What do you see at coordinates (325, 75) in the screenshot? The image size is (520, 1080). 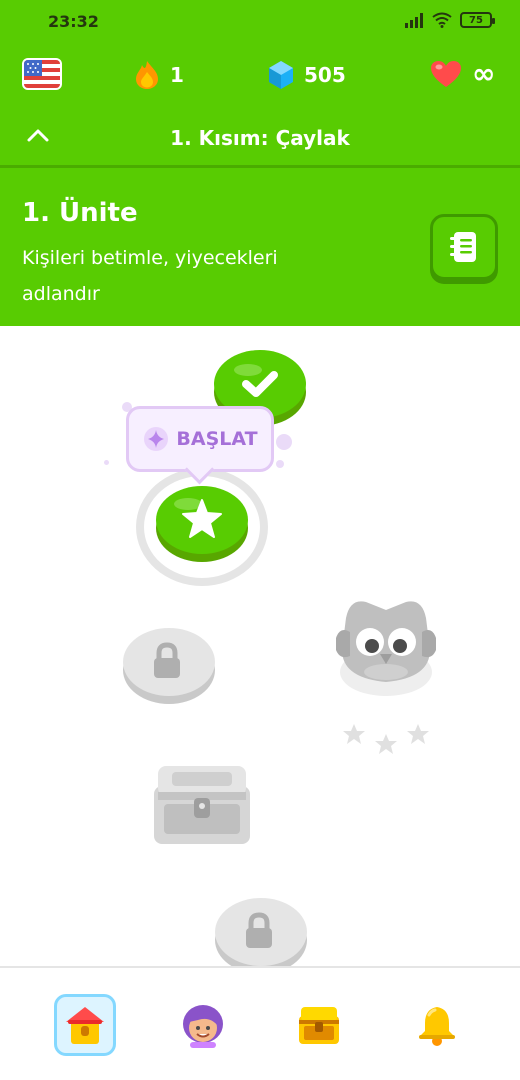 I see `gems-count: 505` at bounding box center [325, 75].